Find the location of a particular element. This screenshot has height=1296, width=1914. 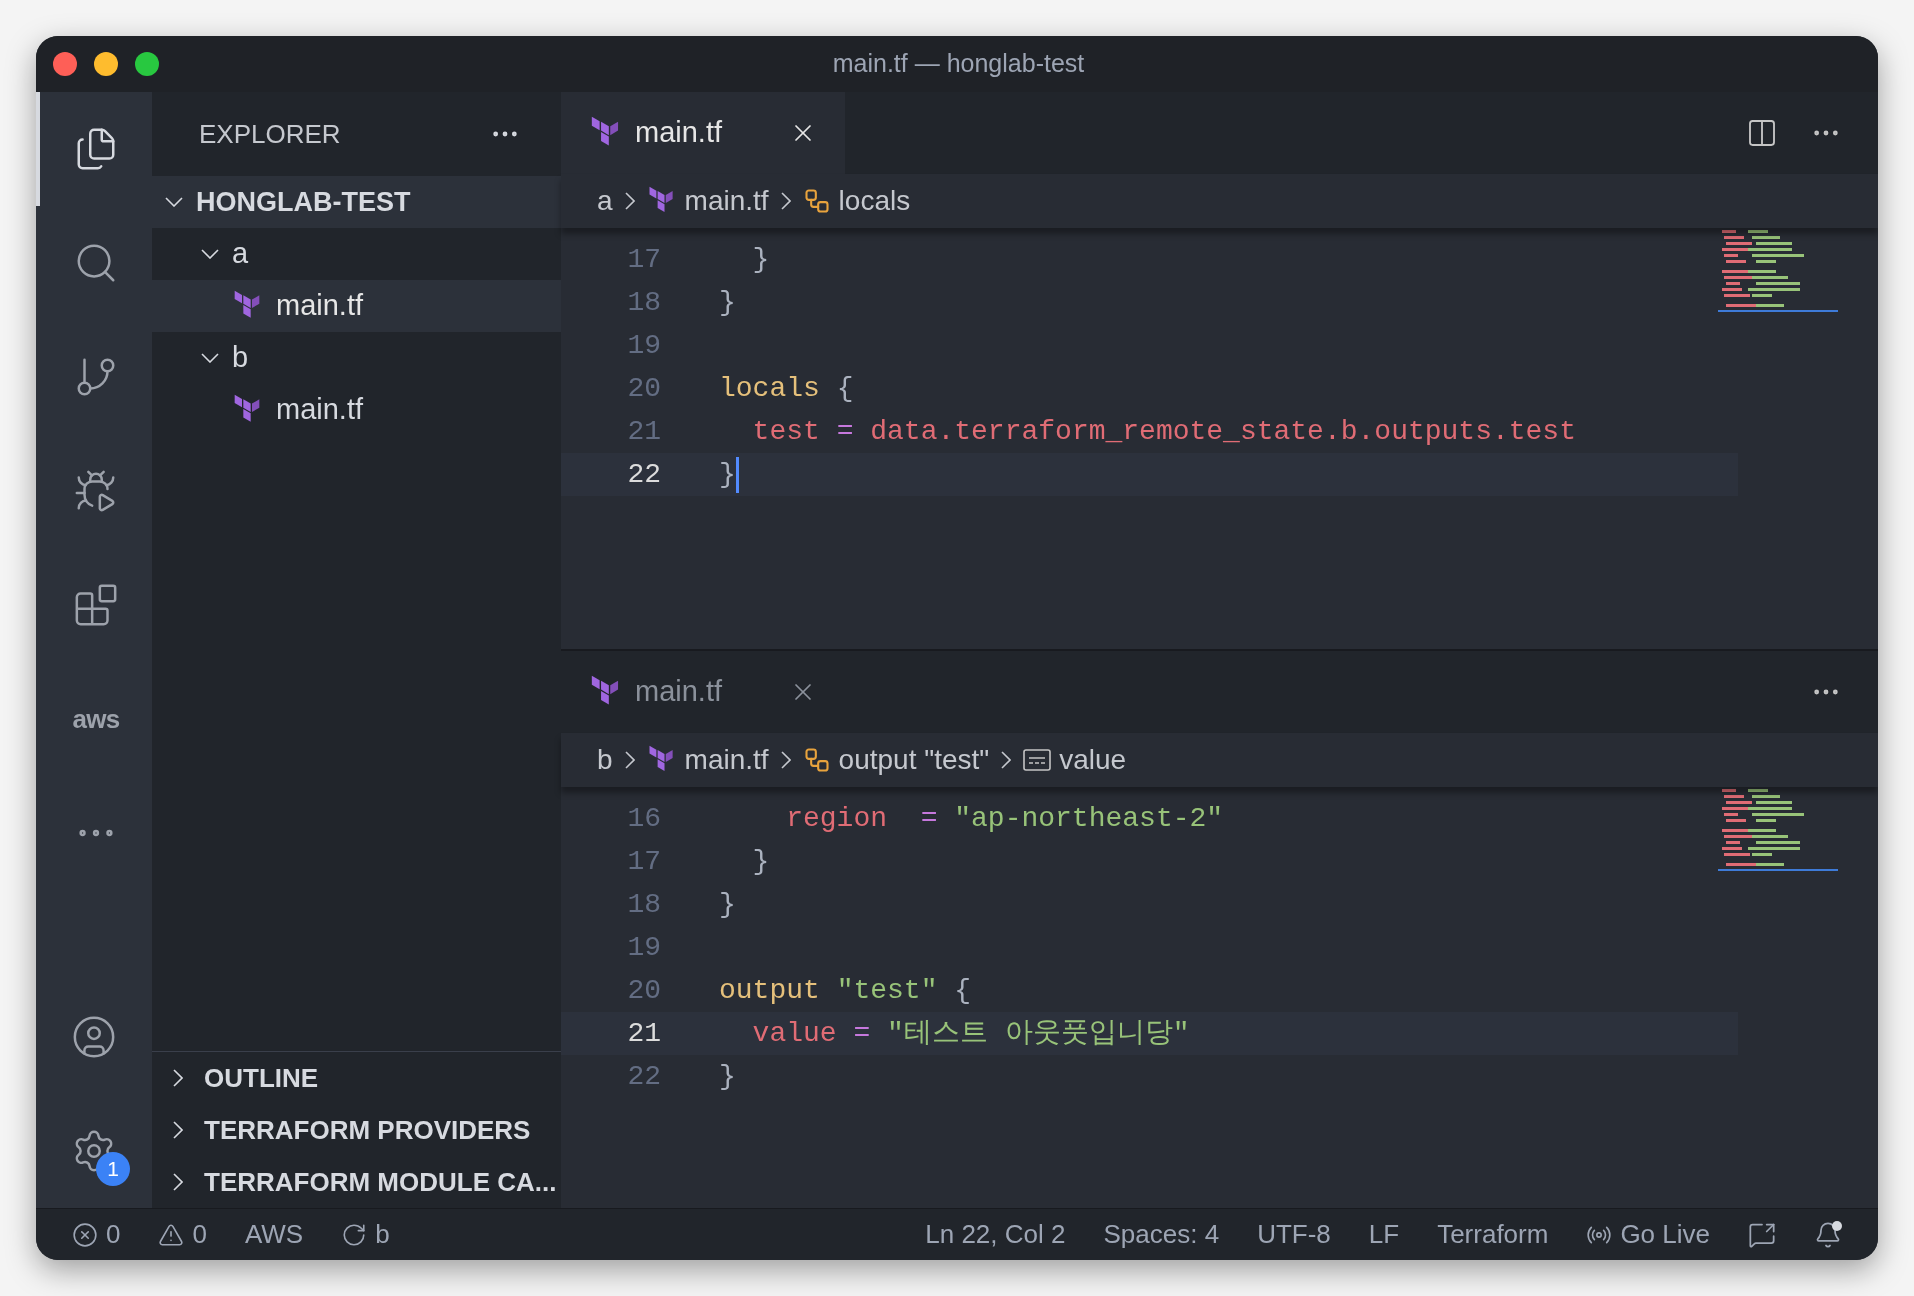

breadcrumb-item: locals is located at coordinates (874, 201).